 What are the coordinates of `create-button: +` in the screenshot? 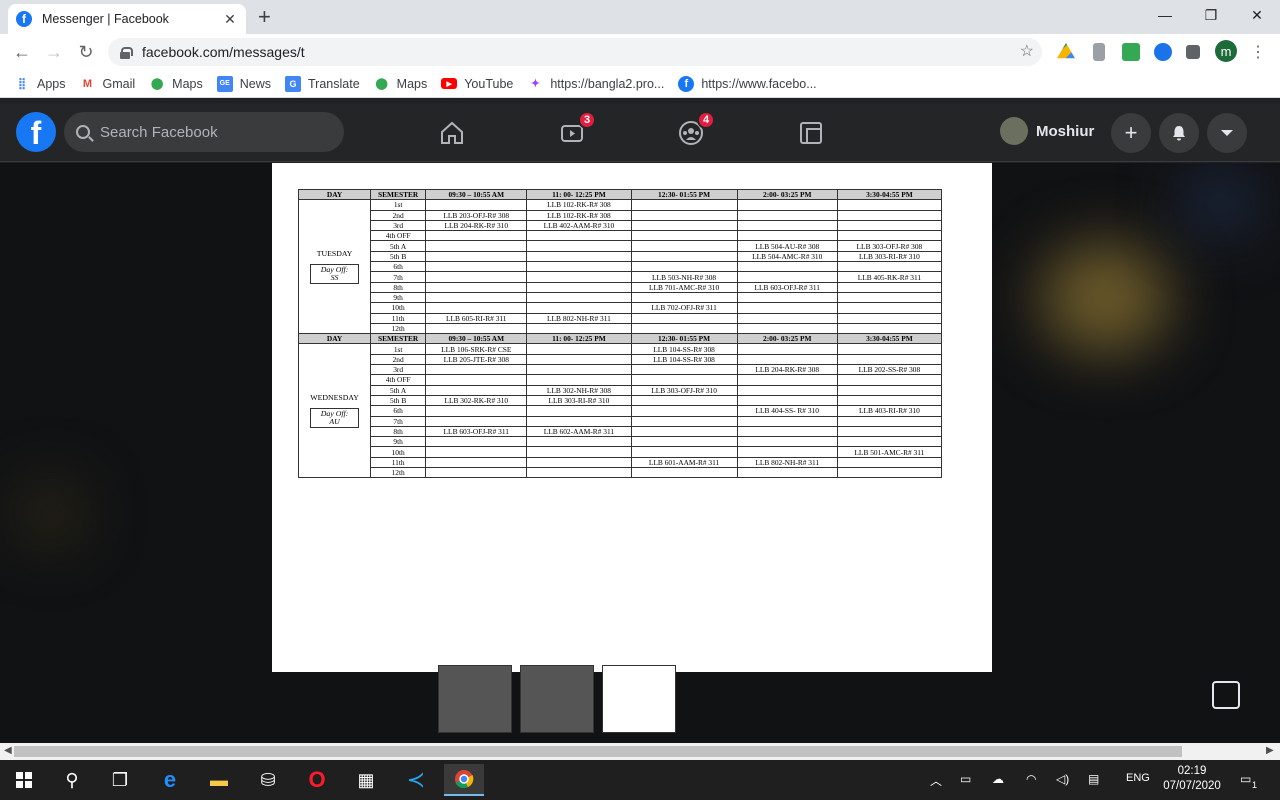 It's located at (1131, 133).